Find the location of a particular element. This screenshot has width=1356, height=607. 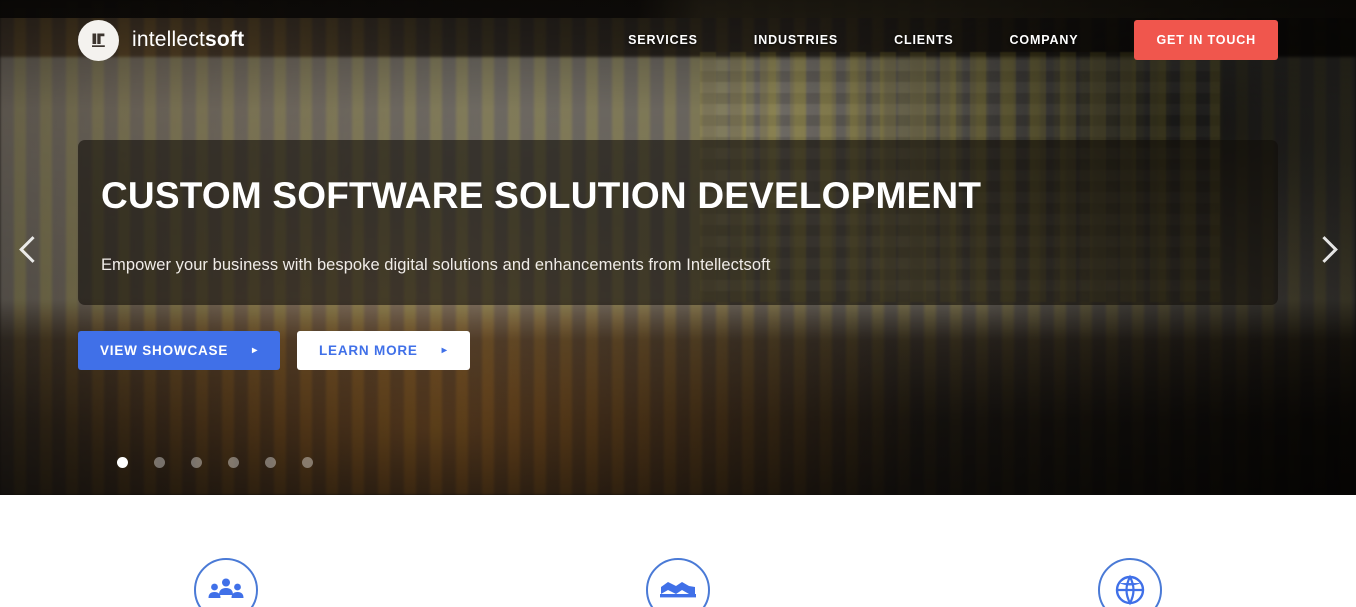

chevron-right-glyph is located at coordinates (1324, 249).